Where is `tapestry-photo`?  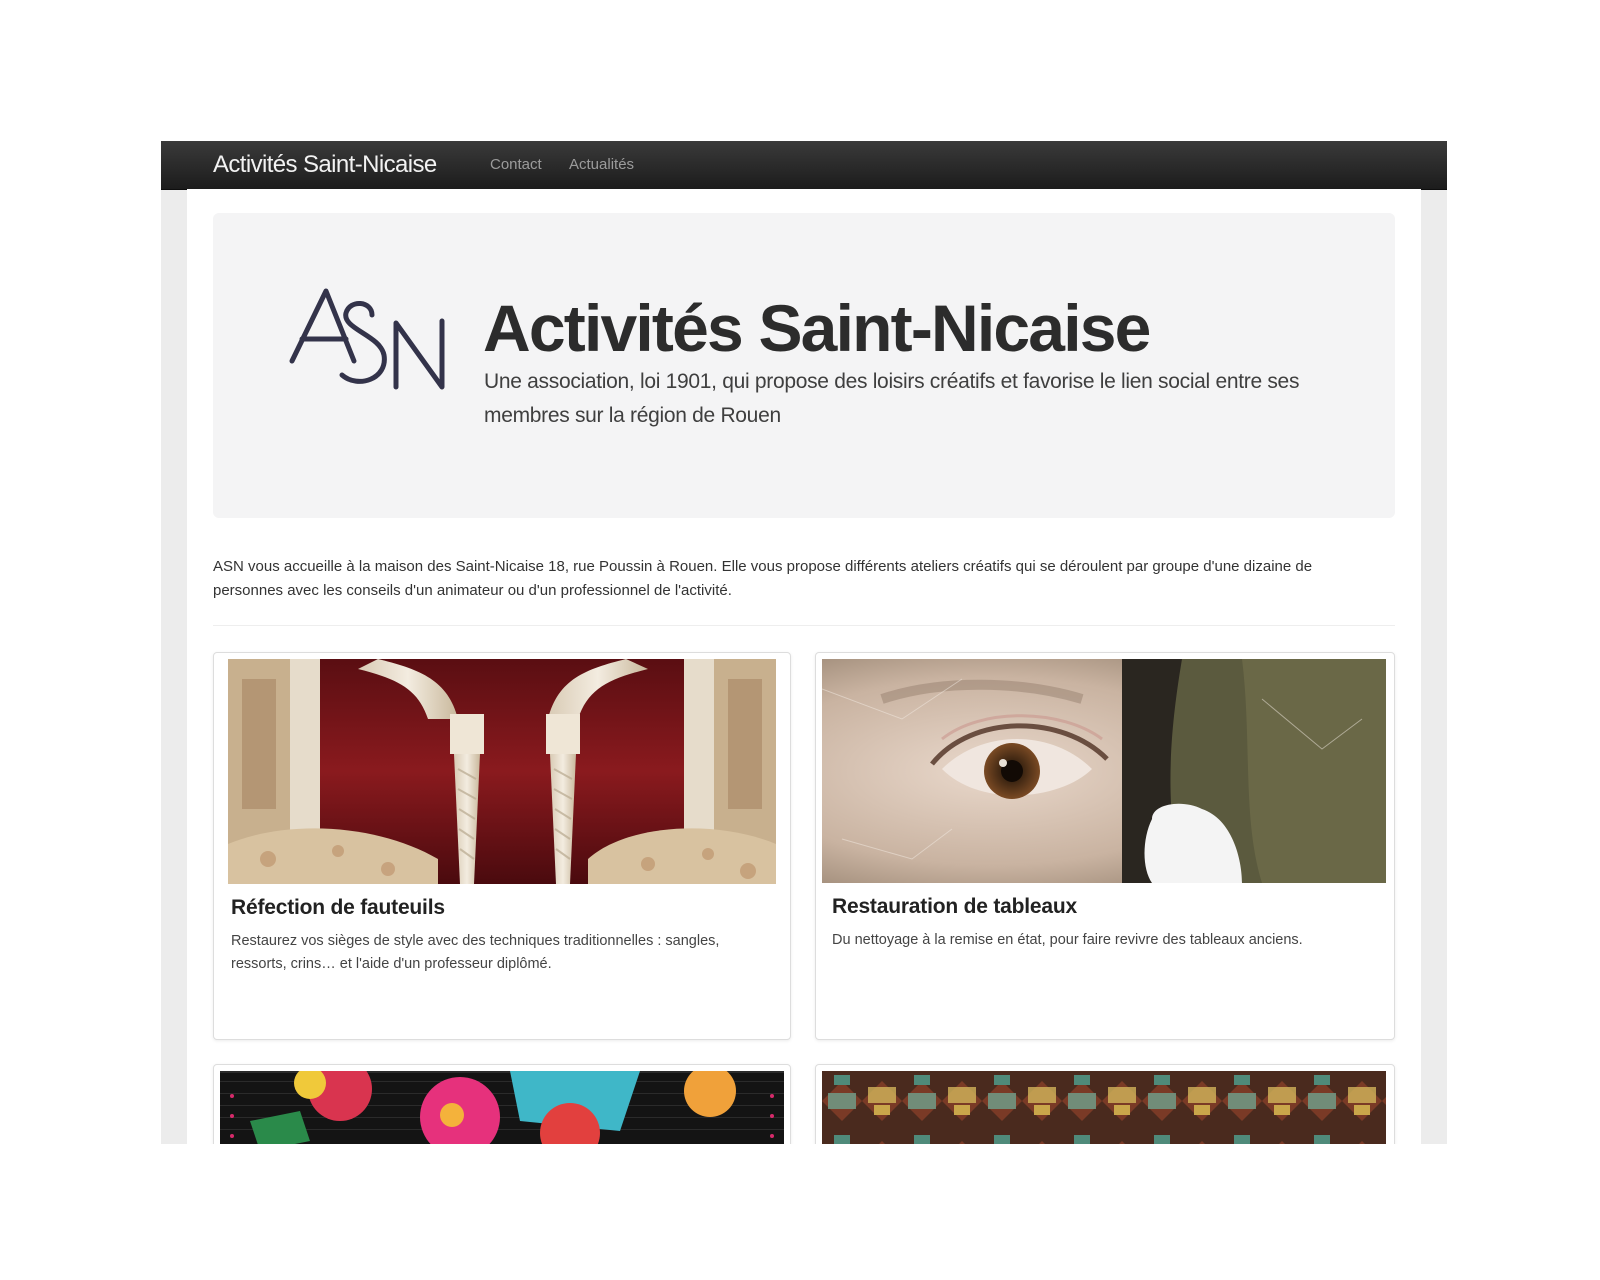 tapestry-photo is located at coordinates (1104, 1107).